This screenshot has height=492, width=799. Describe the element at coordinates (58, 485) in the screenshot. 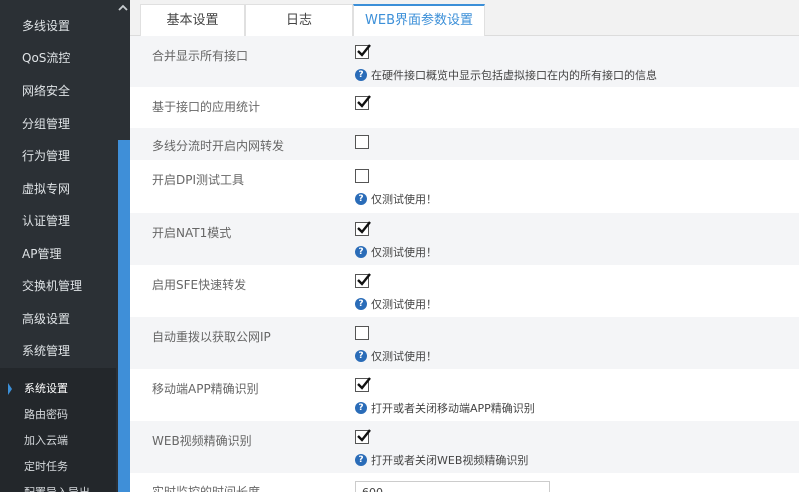

I see `submenu-item-config-import-export: 配置导入导出` at that location.